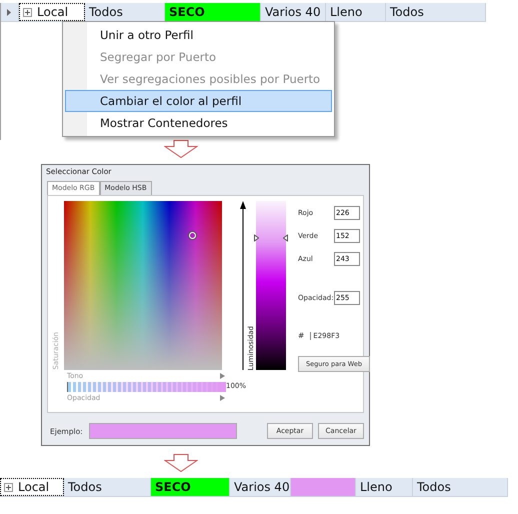 Image resolution: width=518 pixels, height=514 pixels. Describe the element at coordinates (192, 235) in the screenshot. I see `picker-marker` at that location.